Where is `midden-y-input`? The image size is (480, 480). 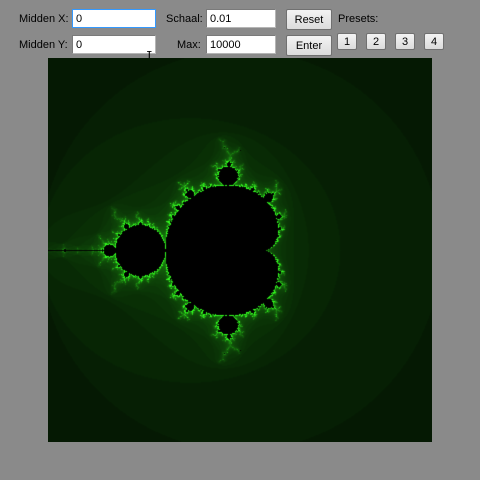
midden-y-input is located at coordinates (114, 44).